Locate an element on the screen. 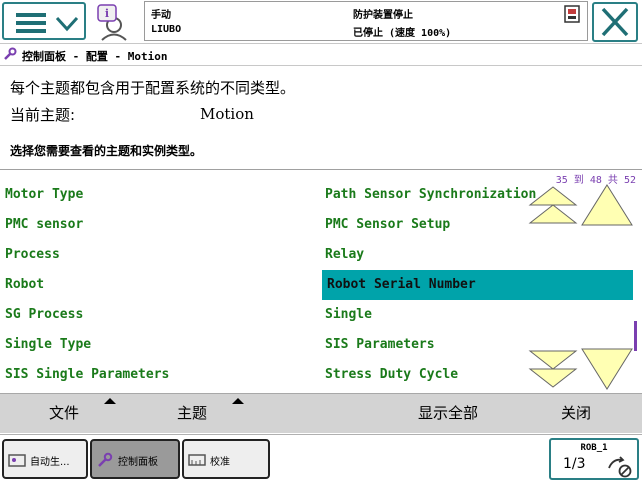 The image size is (642, 482). file-menu-button: 文件 is located at coordinates (64, 414).